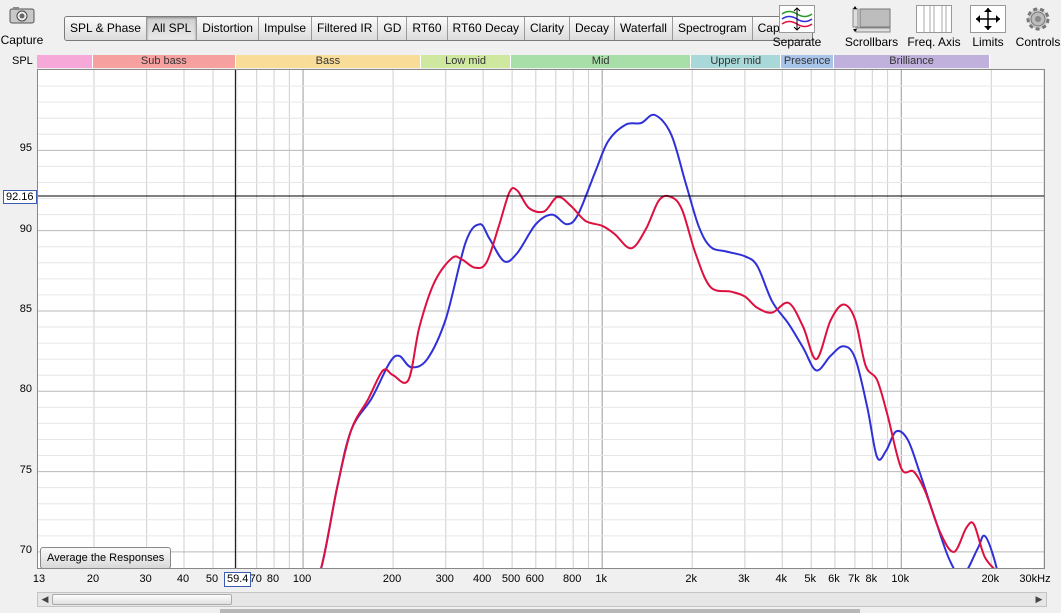 The height and width of the screenshot is (613, 1061). What do you see at coordinates (1035, 579) in the screenshot?
I see `x-tick-label: 30kHz` at bounding box center [1035, 579].